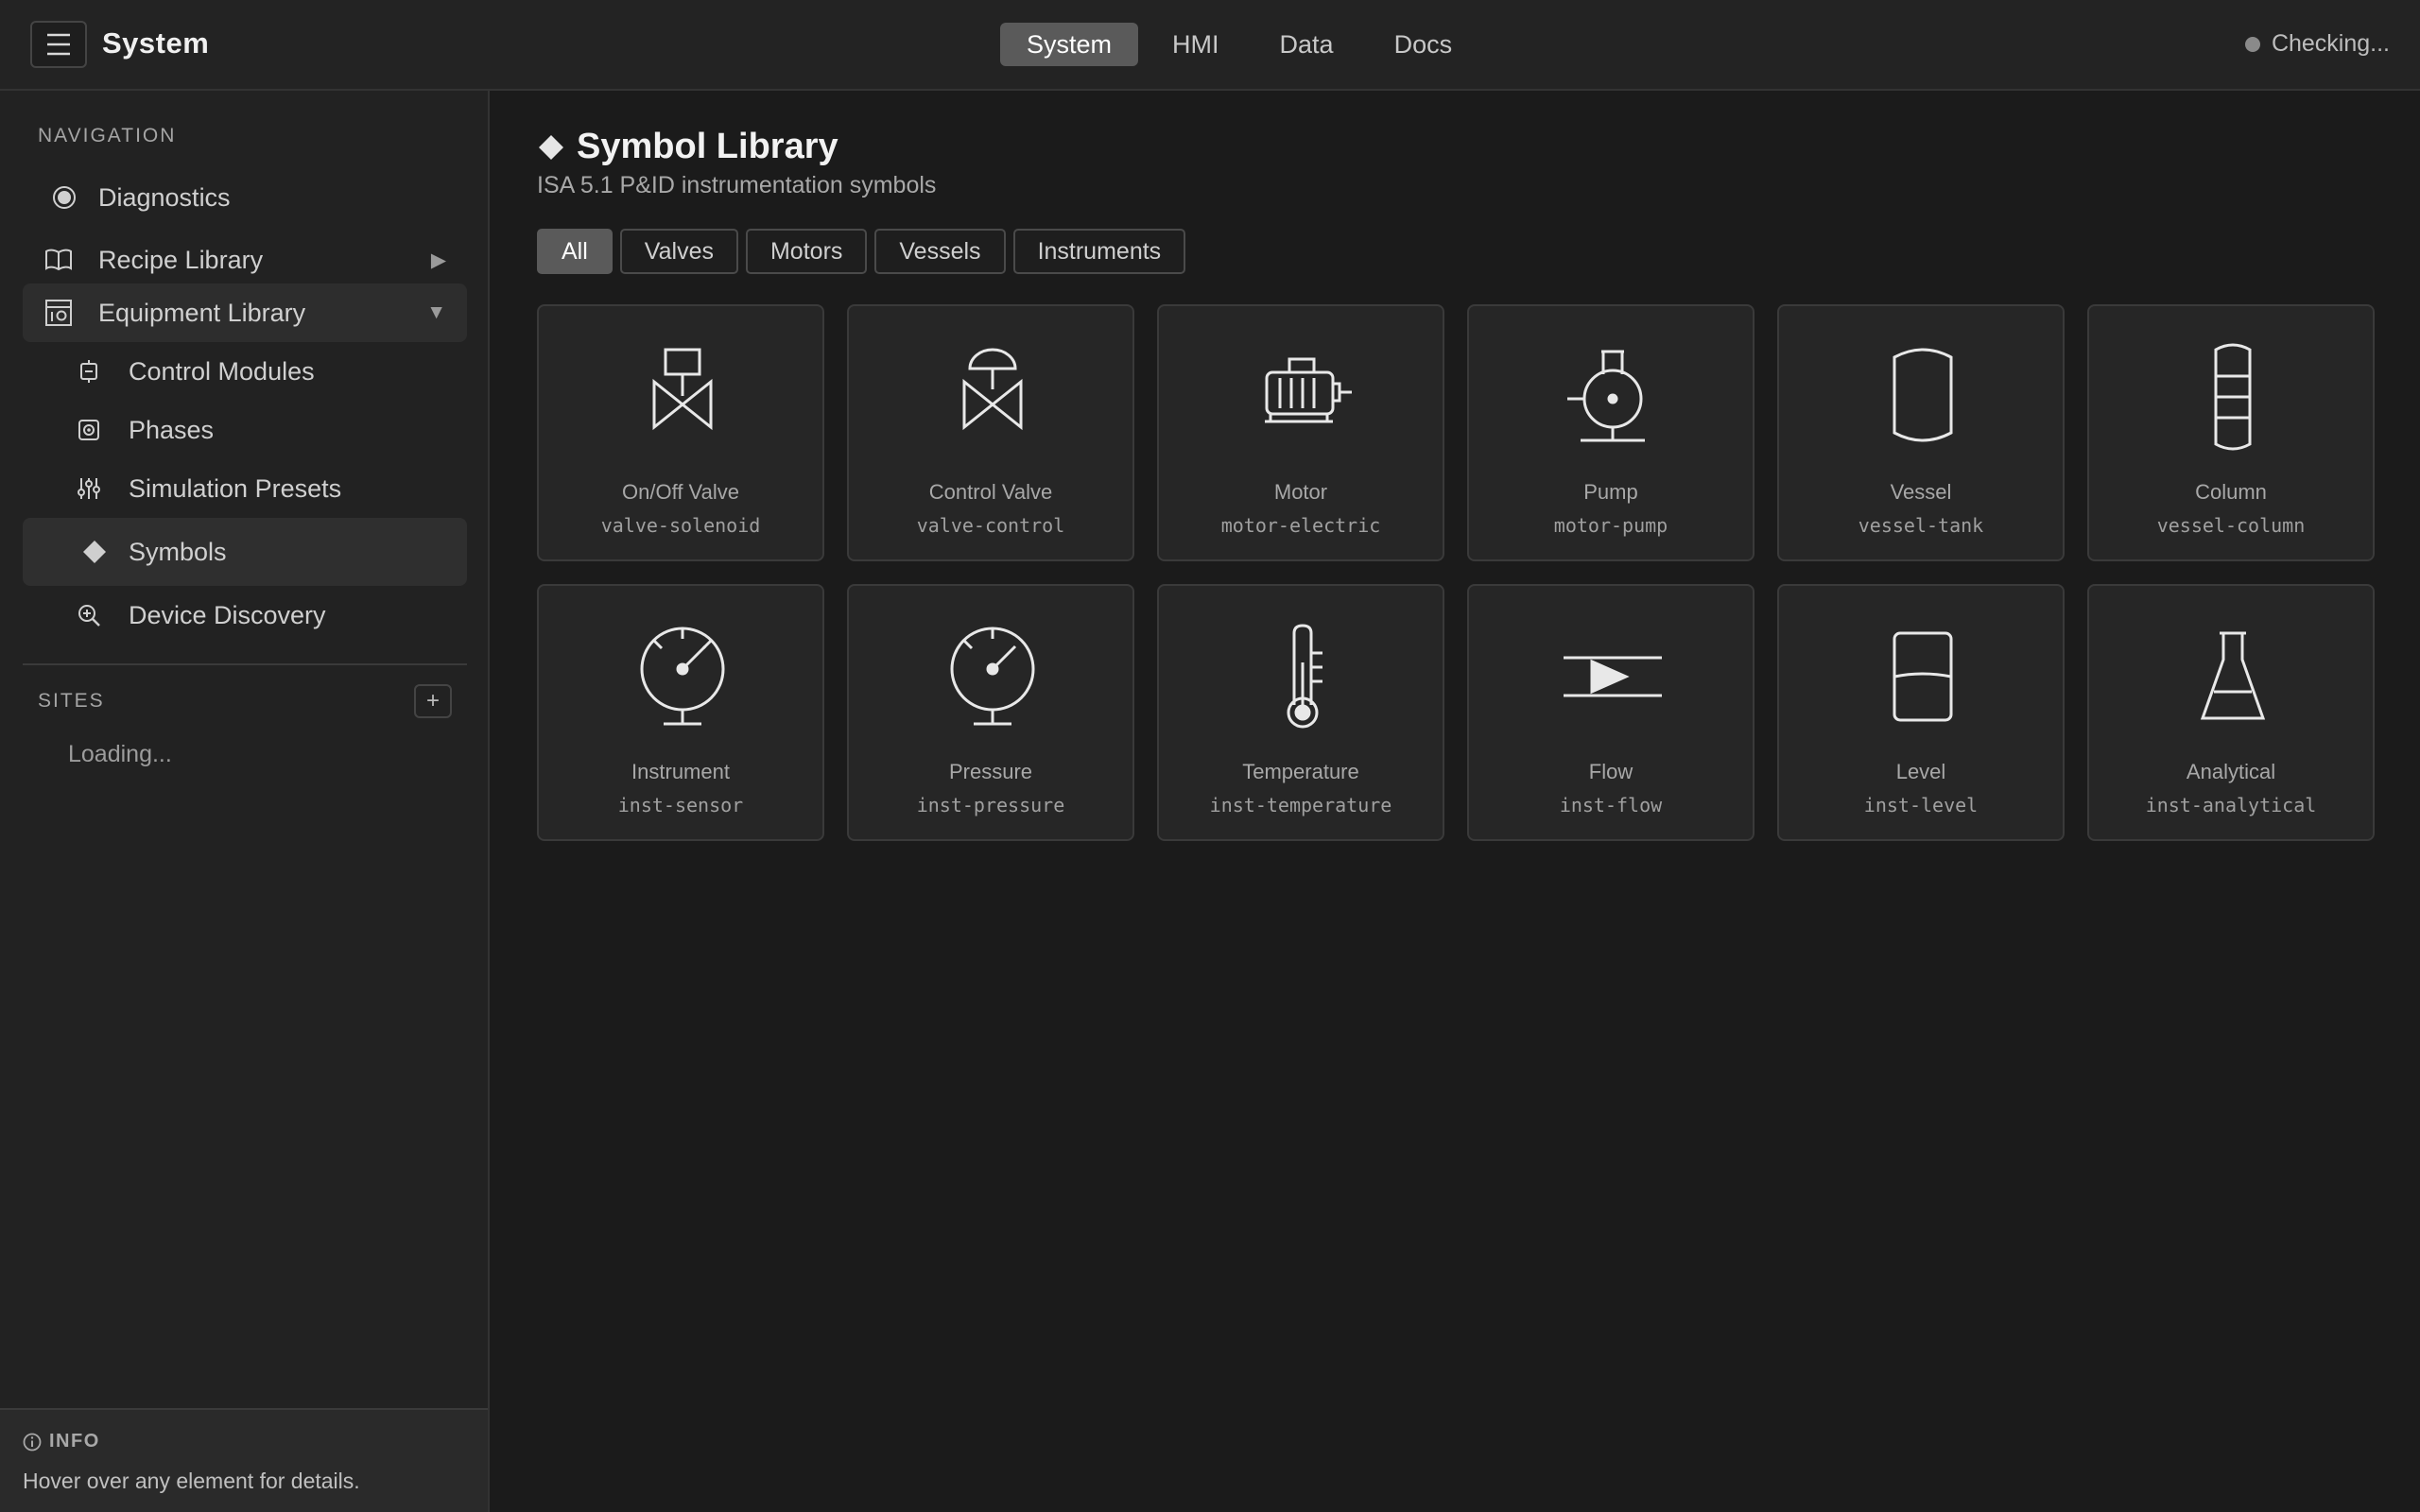  I want to click on symbol-name: Temperature, so click(1300, 771).